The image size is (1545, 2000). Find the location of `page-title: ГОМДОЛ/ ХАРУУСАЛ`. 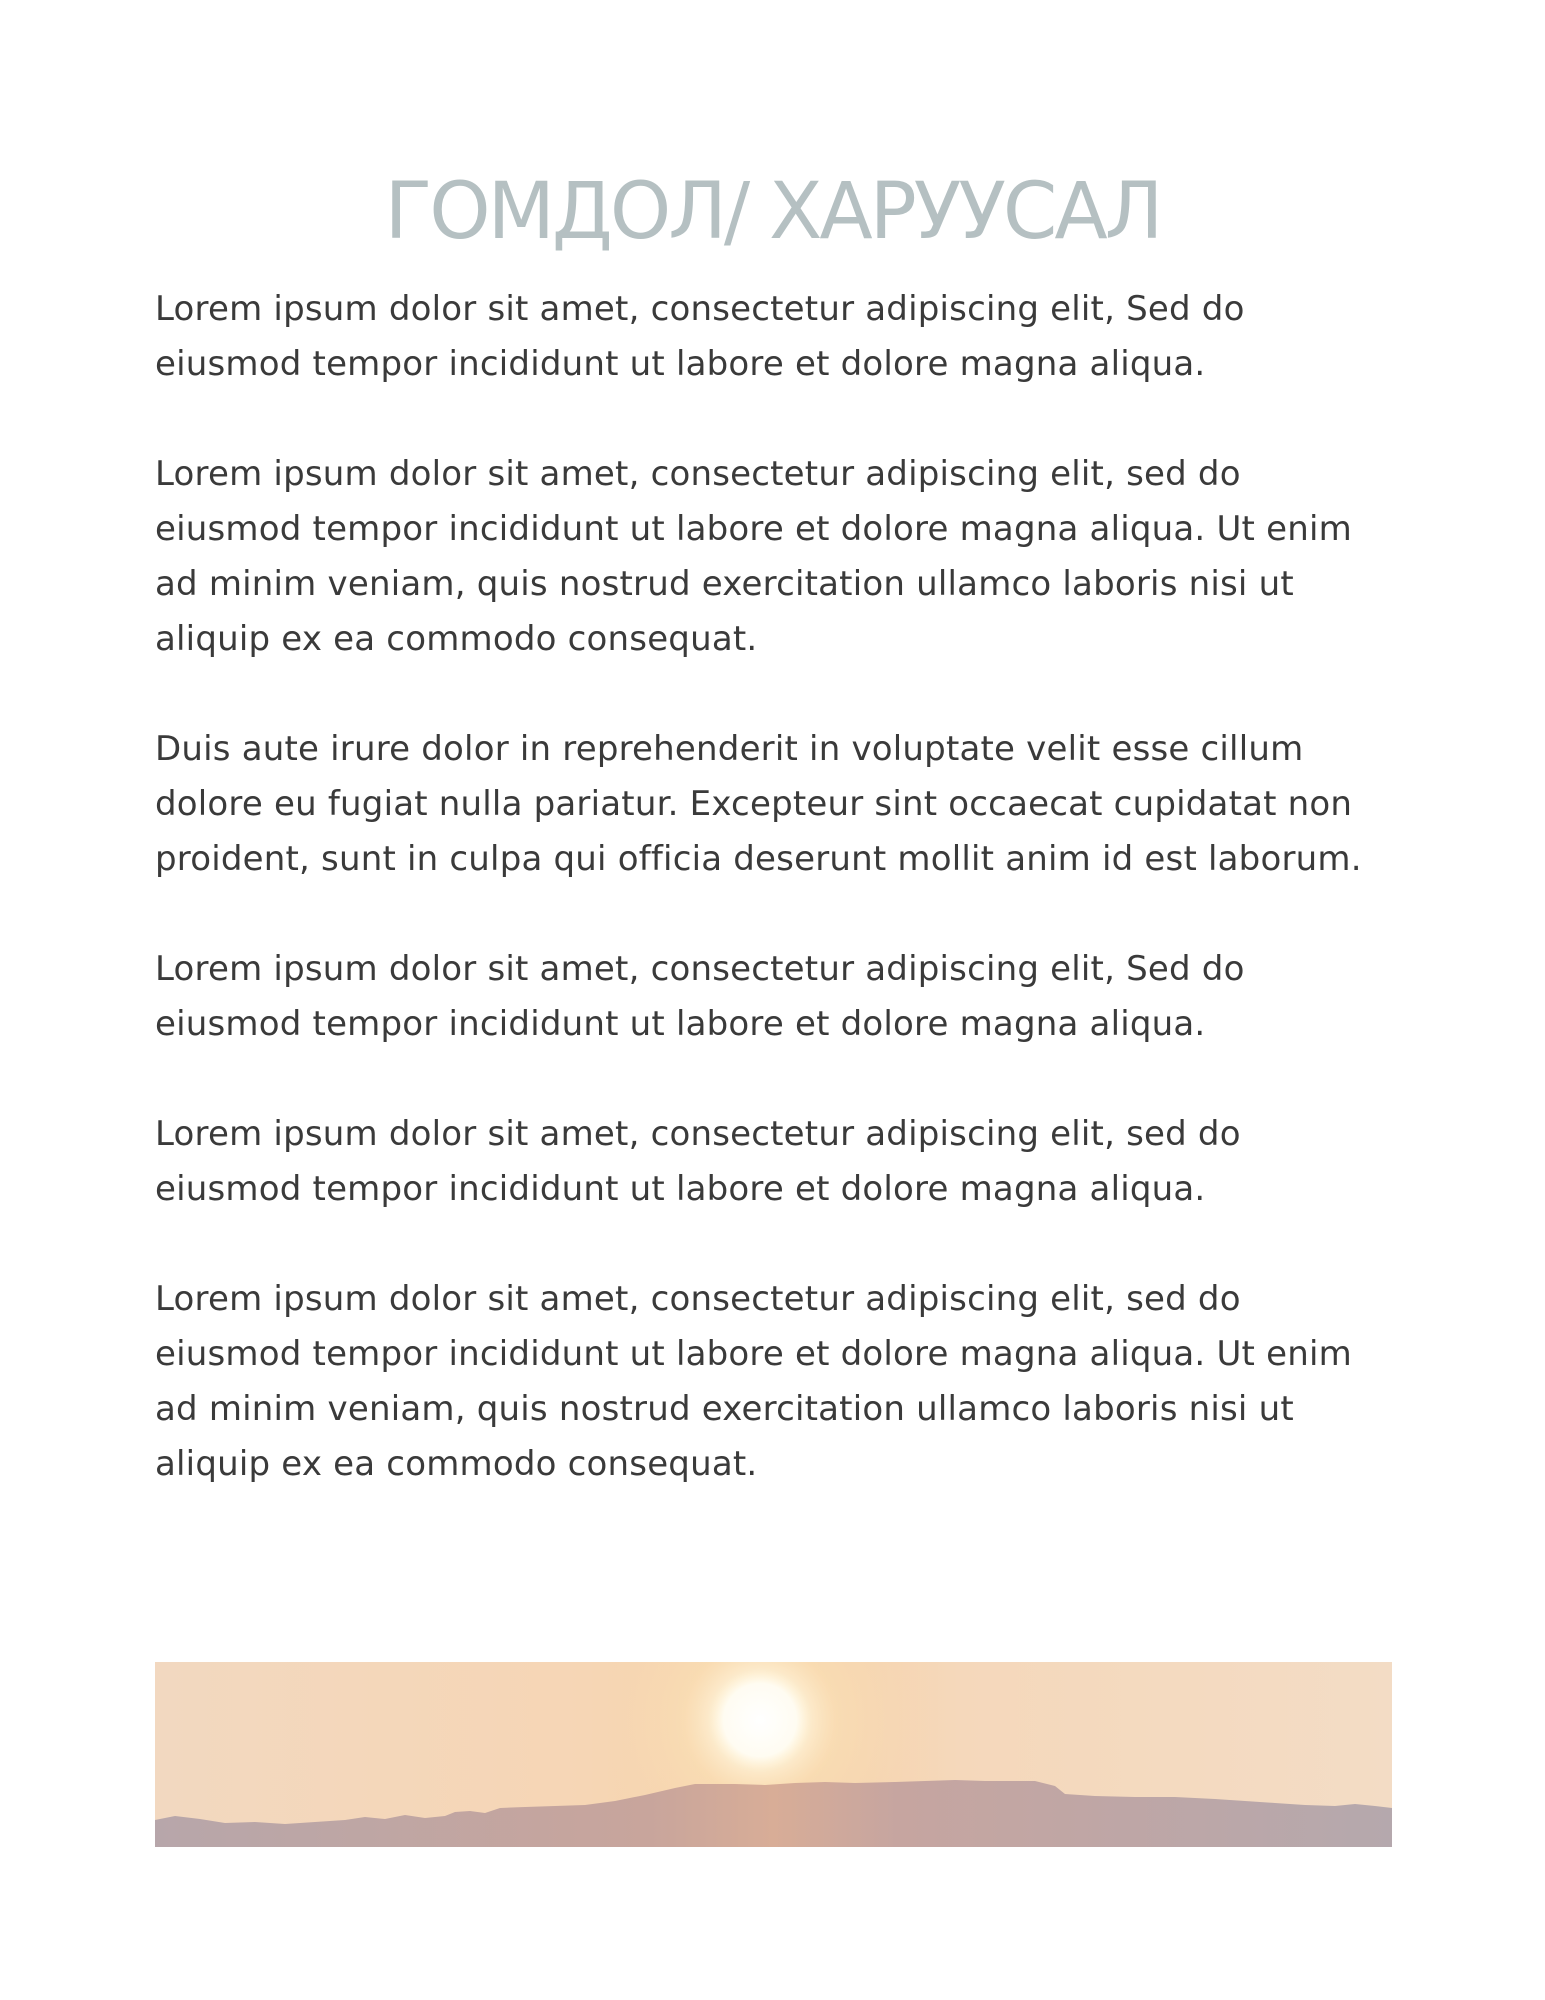

page-title: ГОМДОЛ/ ХАРУУСАЛ is located at coordinates (774, 212).